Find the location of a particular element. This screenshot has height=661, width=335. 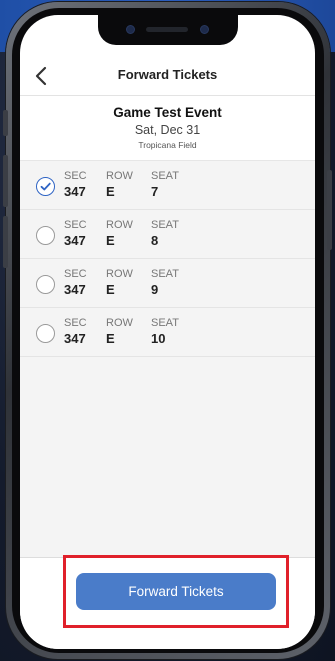

forward-tickets-button: Forward Tickets is located at coordinates (176, 591).